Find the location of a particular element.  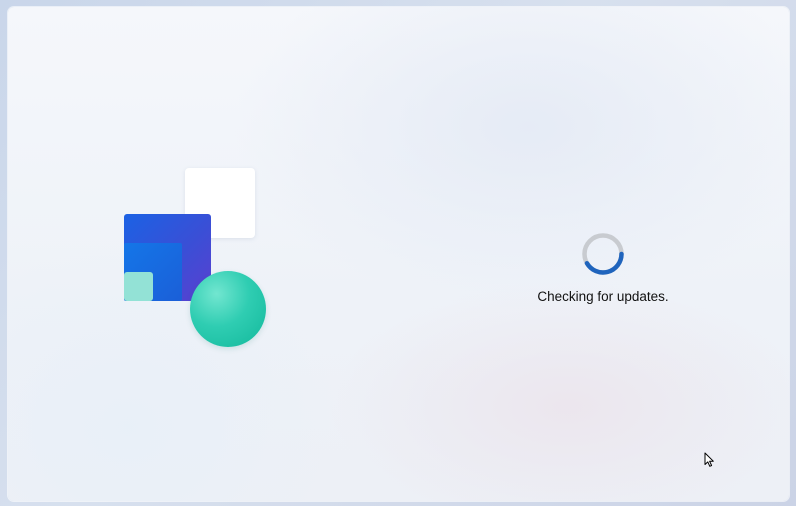

update-status: Checking for updates. is located at coordinates (603, 266).